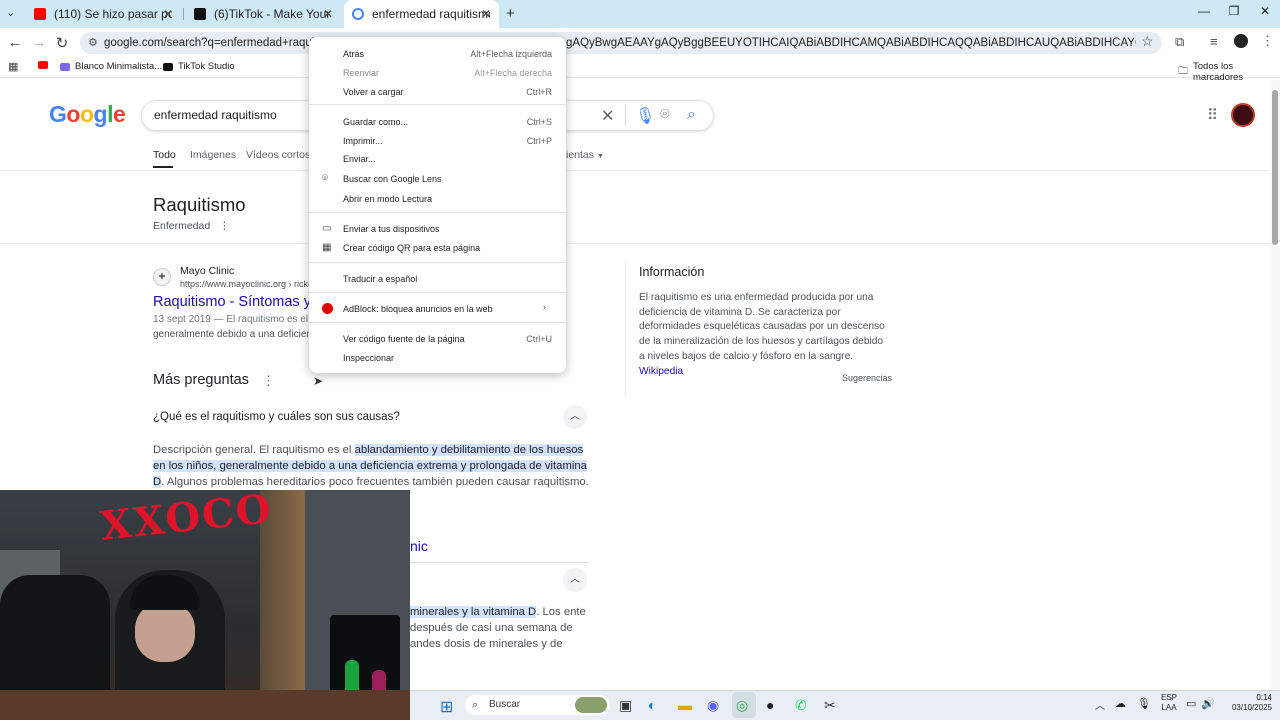 This screenshot has width=1280, height=720. What do you see at coordinates (253, 284) in the screenshot?
I see `result-url: https://www.mayoclinic.org › rickets ›` at bounding box center [253, 284].